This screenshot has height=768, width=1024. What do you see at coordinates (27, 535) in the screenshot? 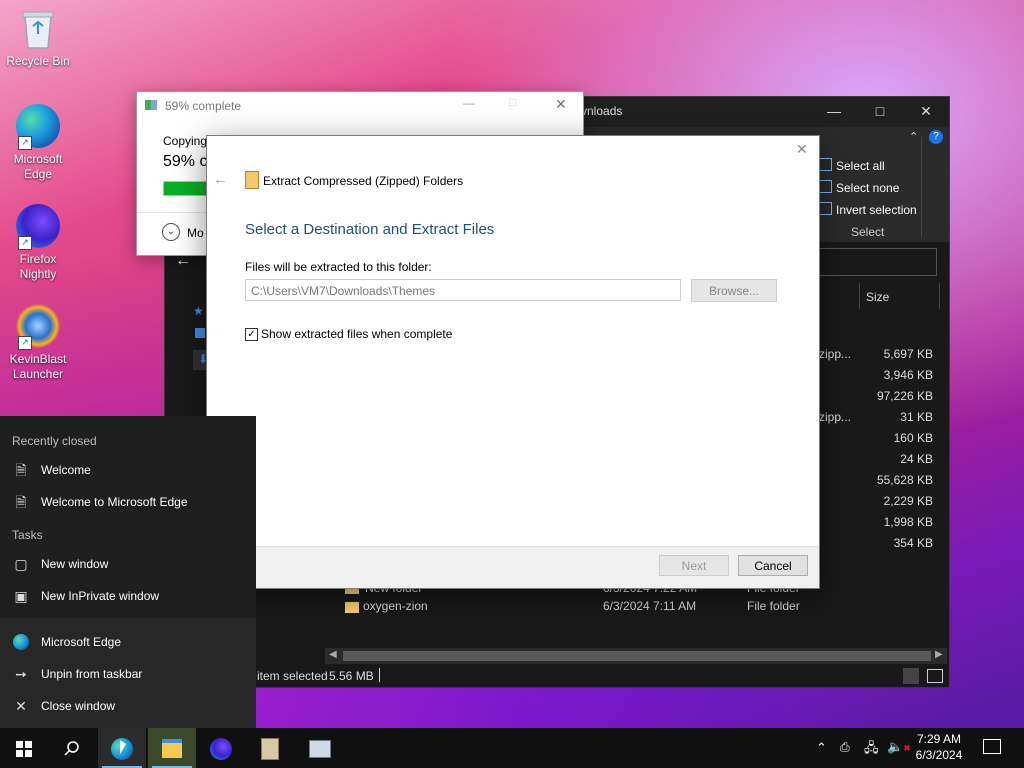
I see `section-tasks: Tasks` at bounding box center [27, 535].